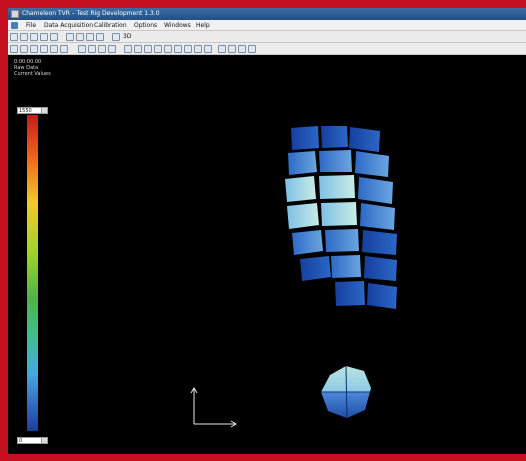  Describe the element at coordinates (14, 37) in the screenshot. I see `open-icon` at that location.